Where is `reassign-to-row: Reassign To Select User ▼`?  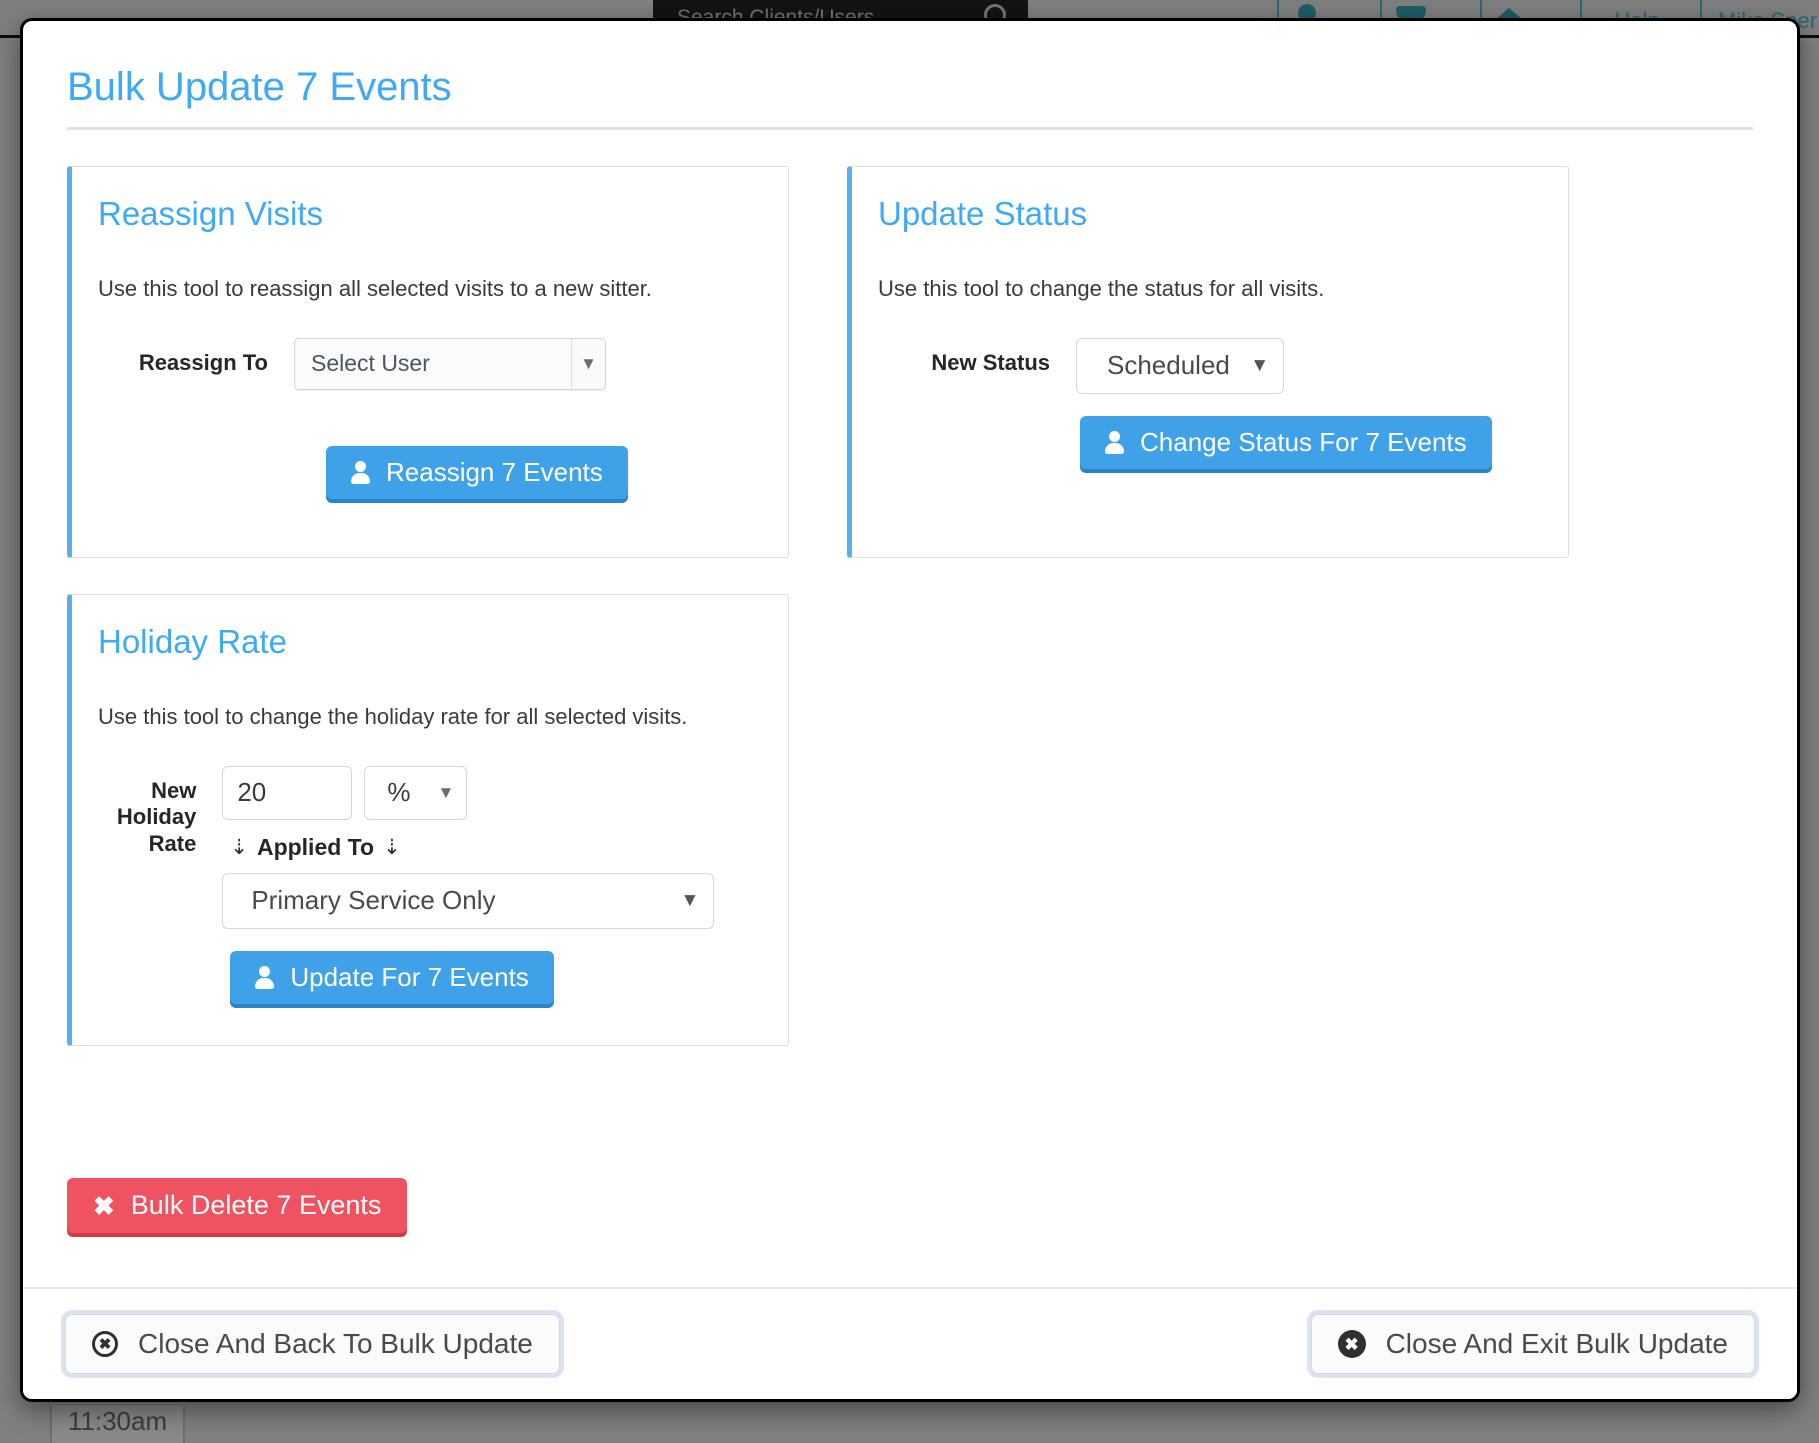 reassign-to-row: Reassign To Select User ▼ is located at coordinates (428, 363).